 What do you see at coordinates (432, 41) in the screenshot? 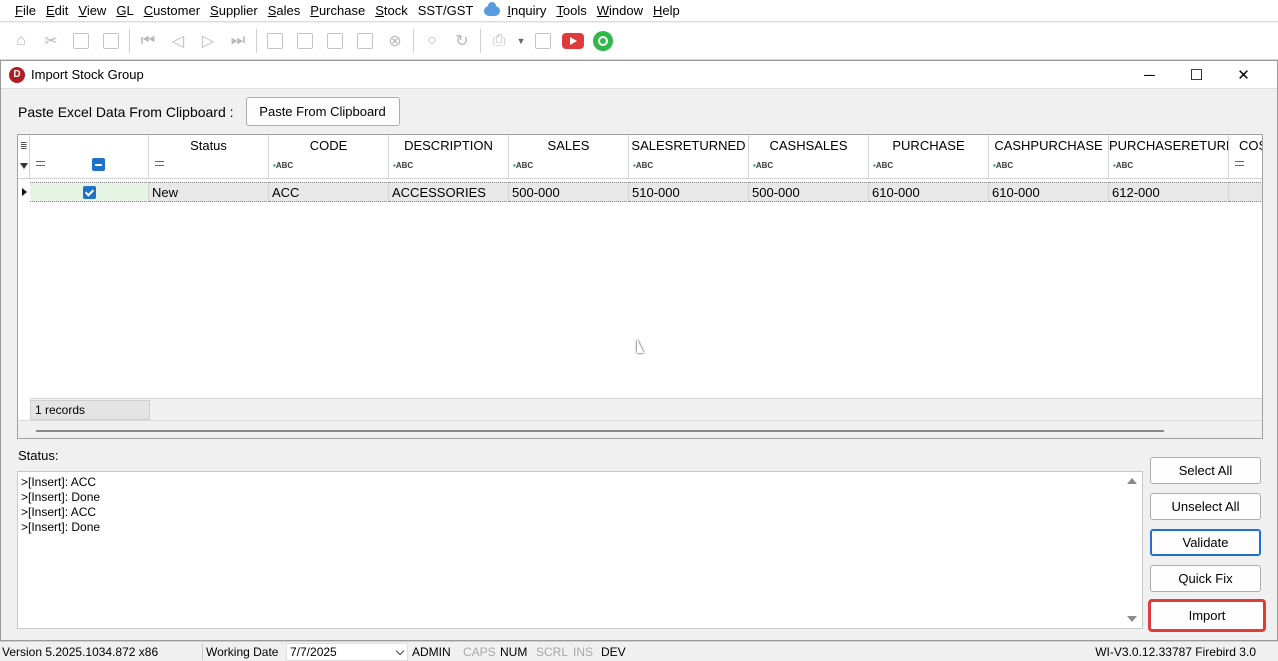
I see `search-icon: ○` at bounding box center [432, 41].